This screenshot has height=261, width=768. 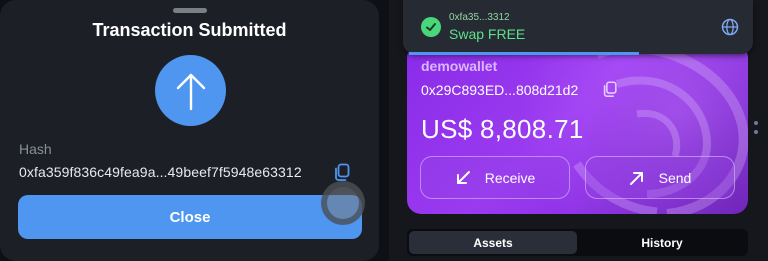 What do you see at coordinates (35, 149) in the screenshot?
I see `hash-label: Hash` at bounding box center [35, 149].